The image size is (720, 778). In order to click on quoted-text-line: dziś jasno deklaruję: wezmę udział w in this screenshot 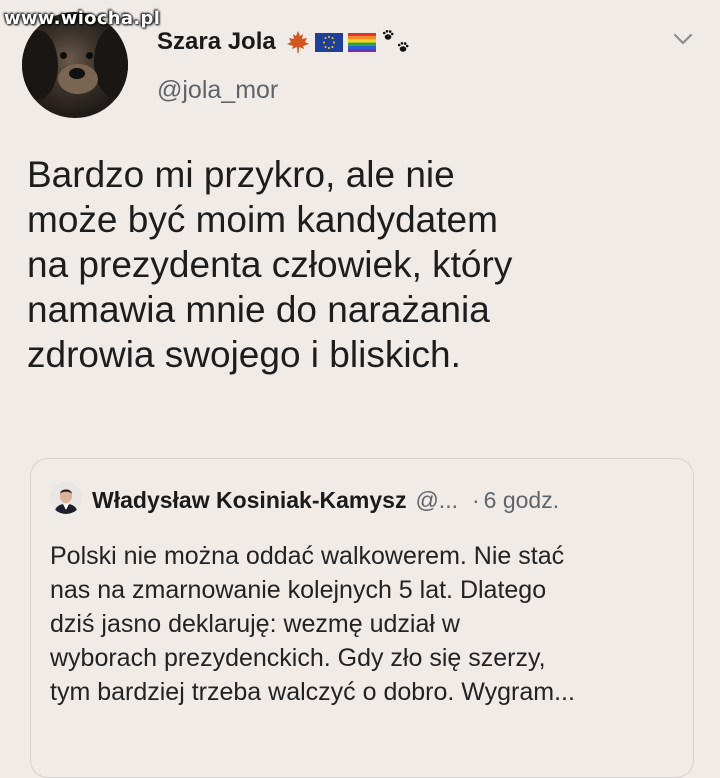, I will do `click(255, 624)`.